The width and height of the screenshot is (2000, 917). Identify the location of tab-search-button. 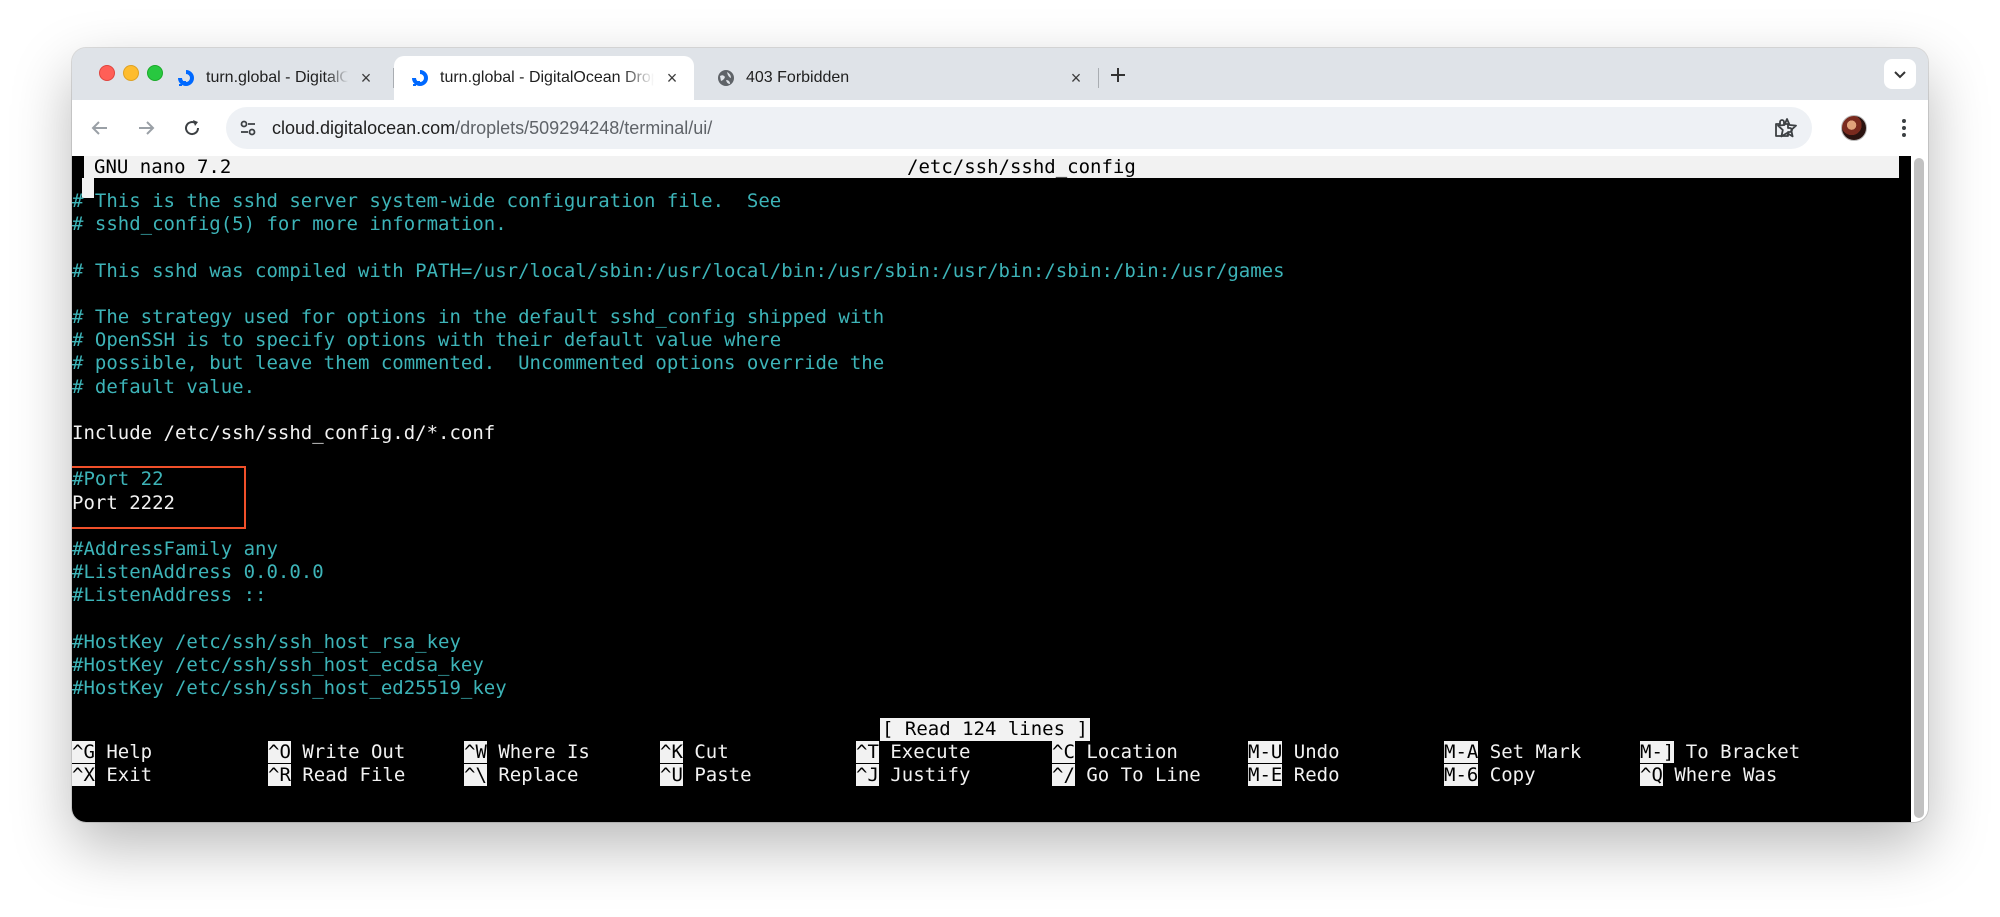
(1900, 74).